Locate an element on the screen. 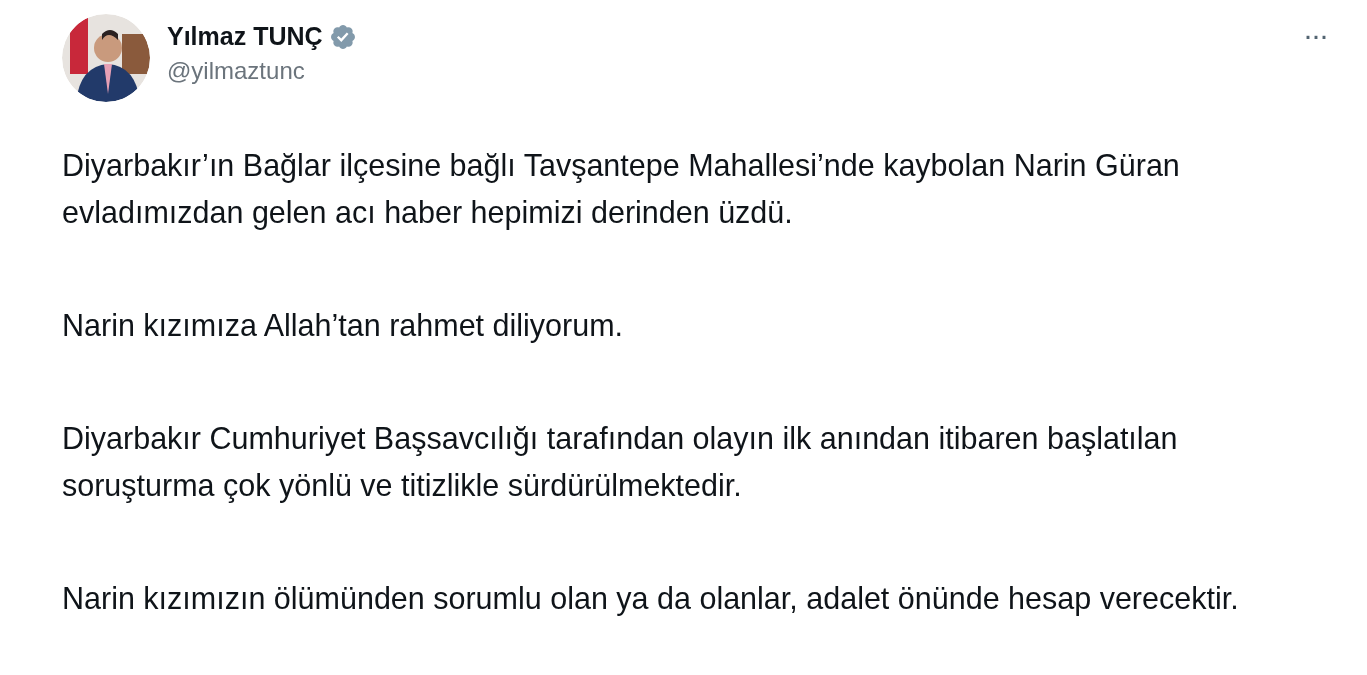 Image resolution: width=1367 pixels, height=675 pixels. post-paragraph: Narin kızımızın ölümünden sorumlu olan ya da olanlar, adalet önünde hesap verecektir. is located at coordinates (651, 599).